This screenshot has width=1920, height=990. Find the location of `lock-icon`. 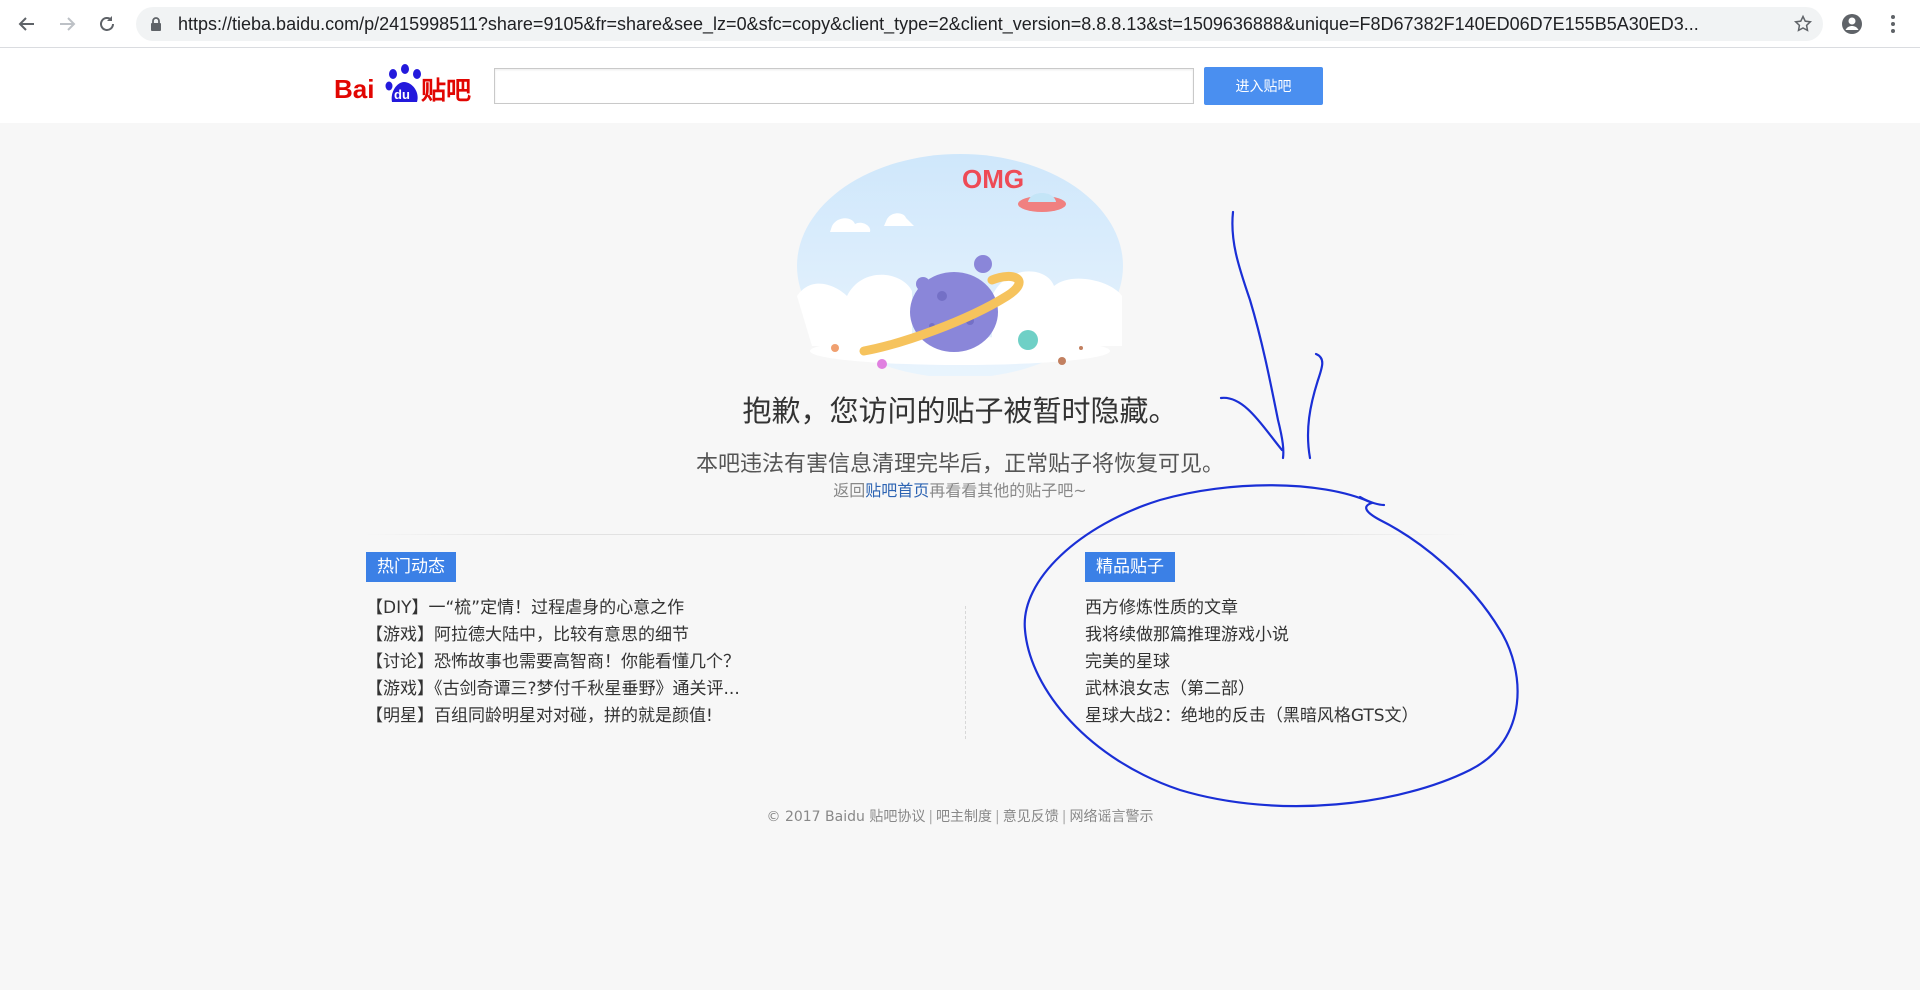

lock-icon is located at coordinates (156, 26).